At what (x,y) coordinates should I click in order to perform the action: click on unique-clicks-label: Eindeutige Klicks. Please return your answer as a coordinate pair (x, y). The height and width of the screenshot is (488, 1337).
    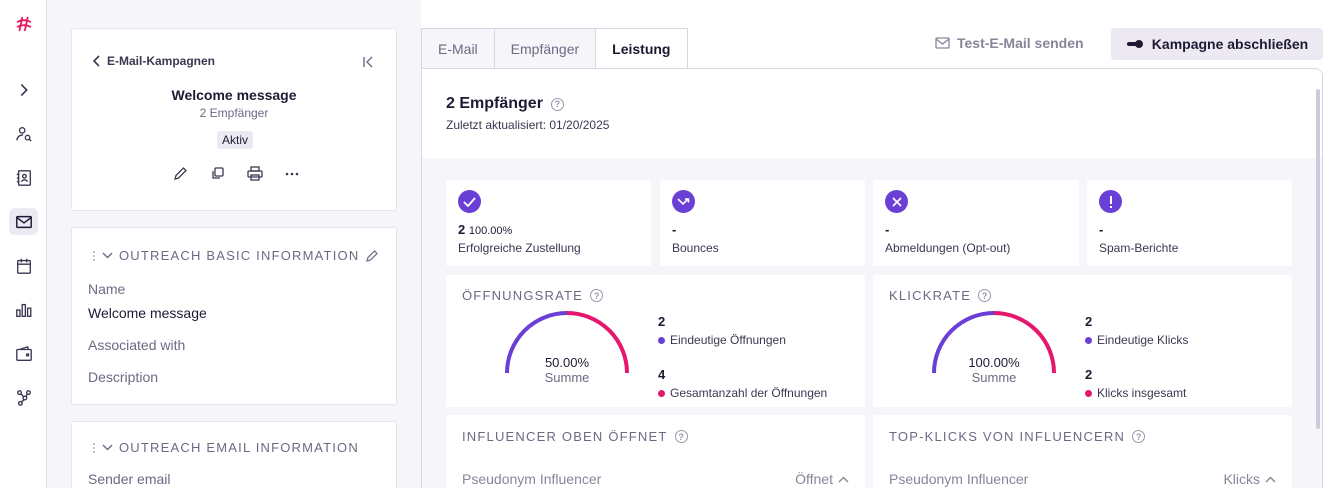
    Looking at the image, I should click on (1143, 340).